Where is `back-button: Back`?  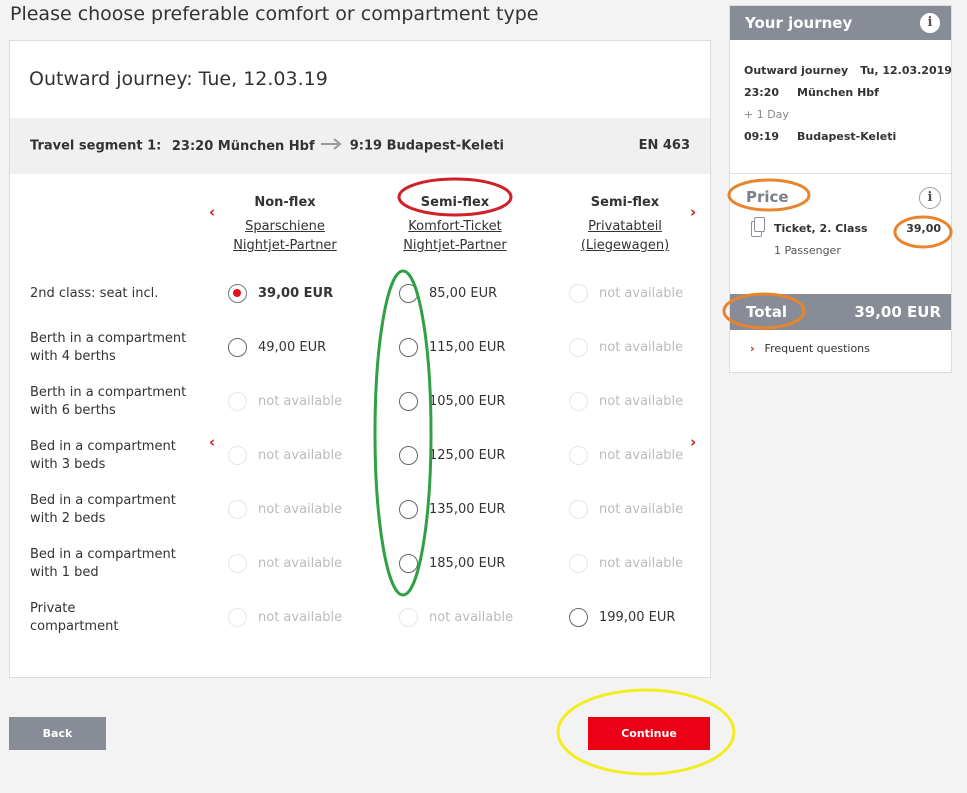 back-button: Back is located at coordinates (57, 733).